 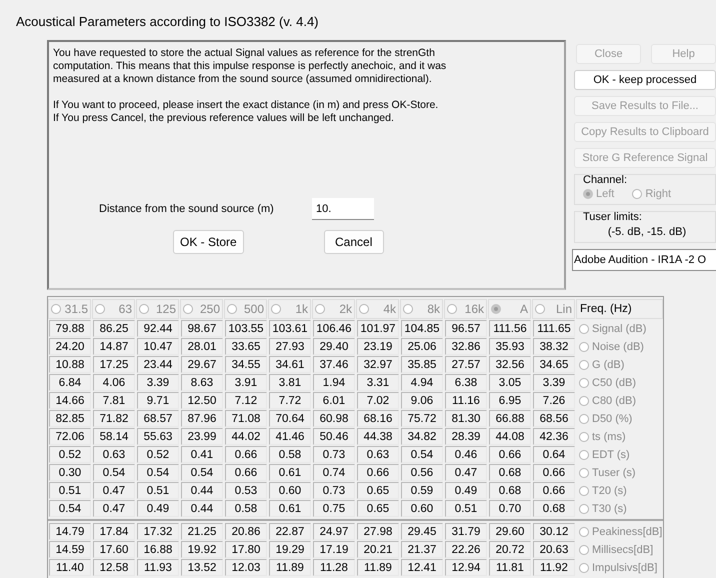 What do you see at coordinates (465, 309) in the screenshot?
I see `band-radio: 16k` at bounding box center [465, 309].